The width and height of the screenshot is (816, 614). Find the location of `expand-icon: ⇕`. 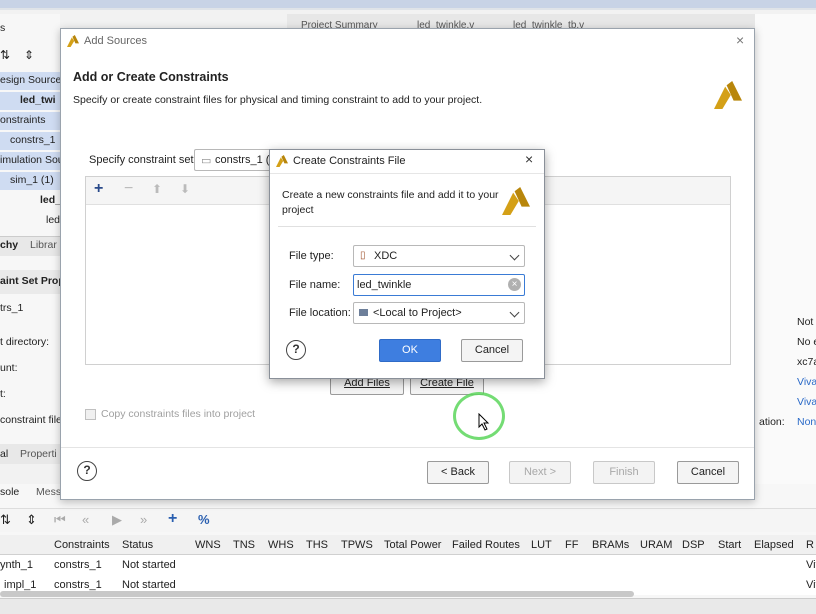

expand-icon: ⇕ is located at coordinates (31, 520).